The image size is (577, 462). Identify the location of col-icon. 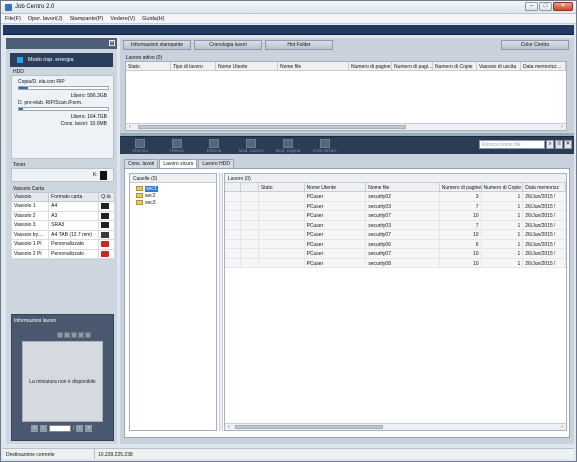
(250, 187).